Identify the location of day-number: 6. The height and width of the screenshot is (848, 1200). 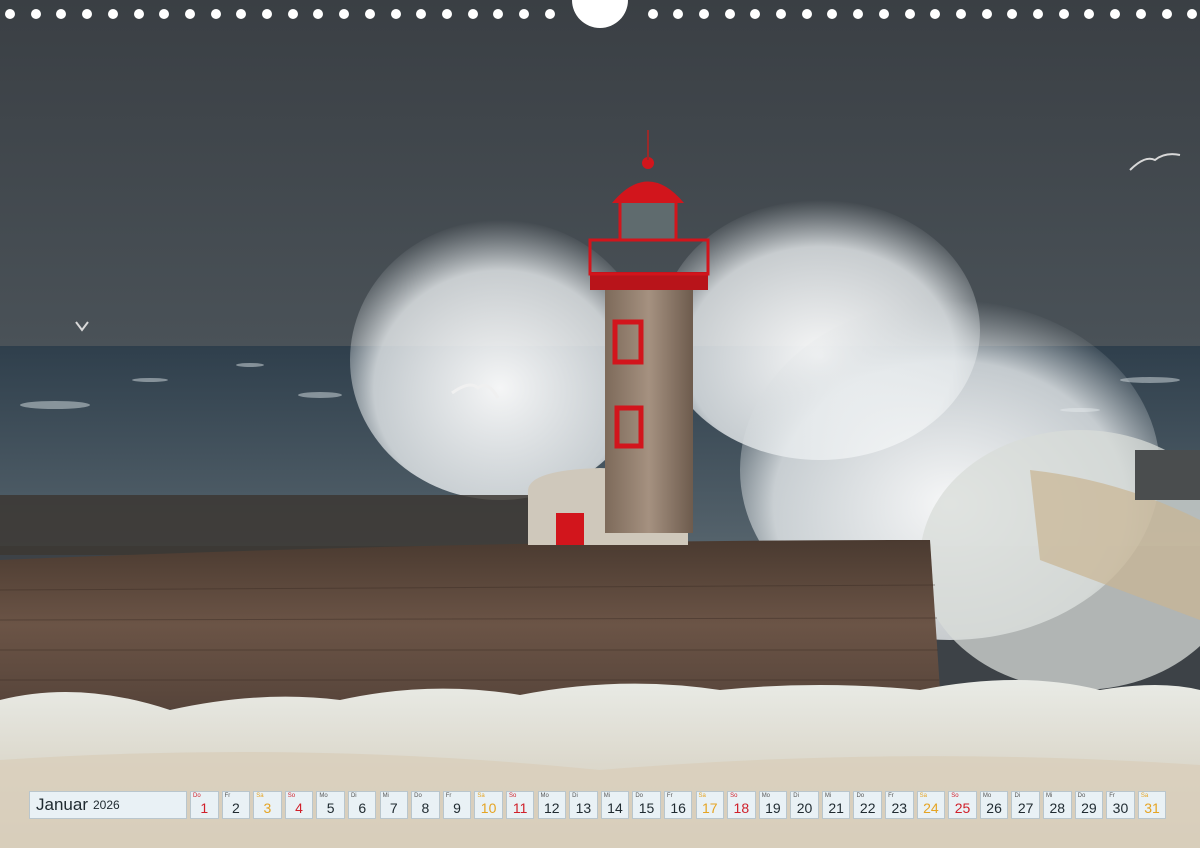
(362, 808).